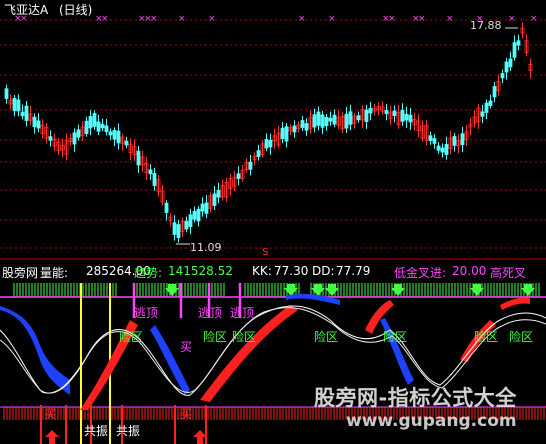 This screenshot has height=444, width=546. What do you see at coordinates (508, 273) in the screenshot?
I see `dead-cross-label: 高死叉` at bounding box center [508, 273].